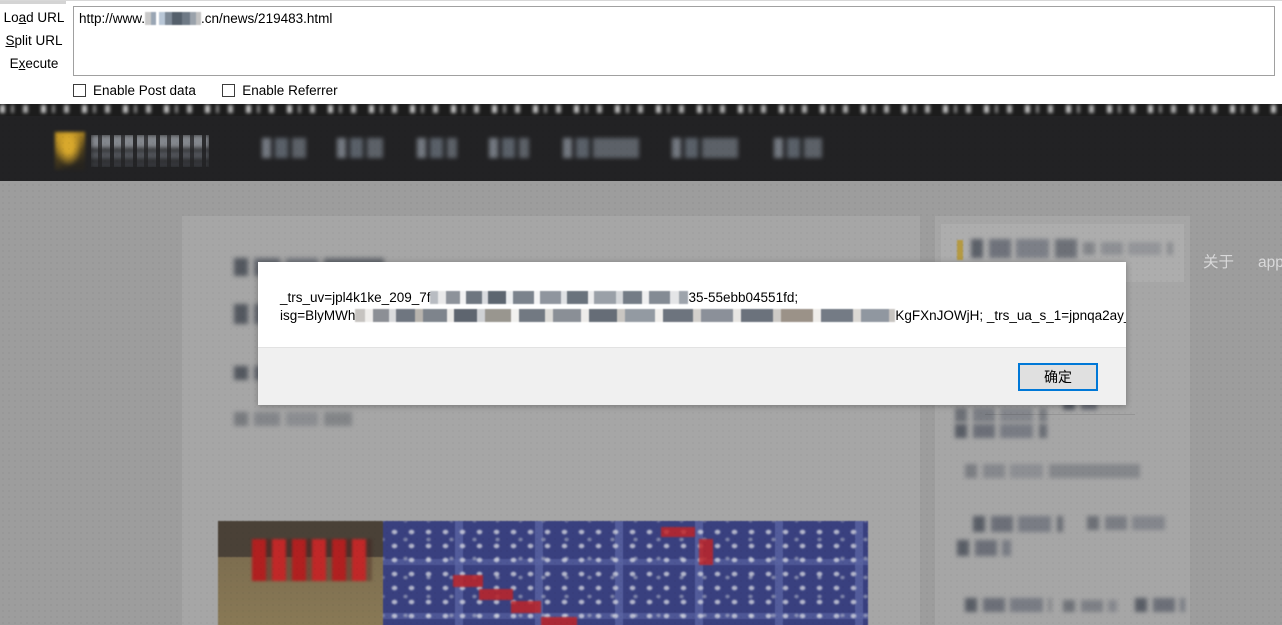 The width and height of the screenshot is (1282, 625). Describe the element at coordinates (355, 297) in the screenshot. I see `cookie-line1-prefix: _trs_uv=jpl4k1ke_209_7f` at that location.